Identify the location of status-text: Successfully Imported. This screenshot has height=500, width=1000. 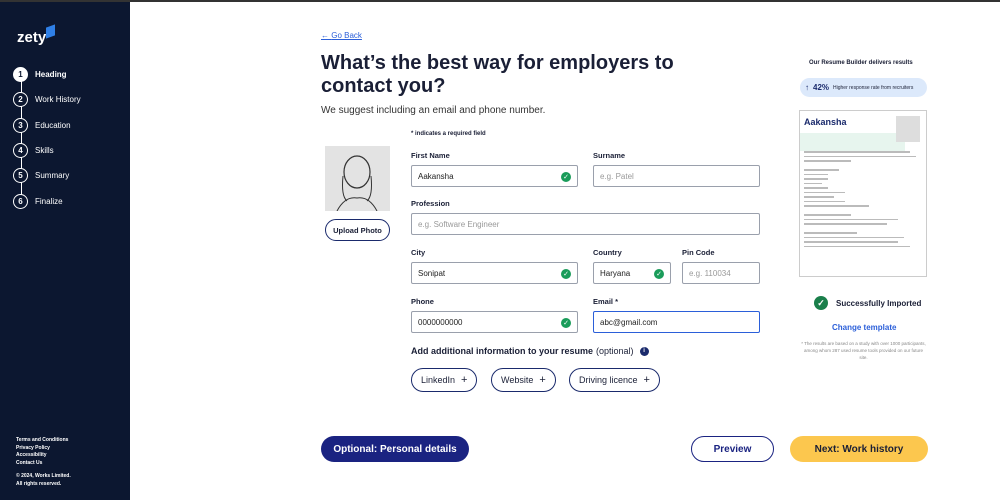
(879, 303).